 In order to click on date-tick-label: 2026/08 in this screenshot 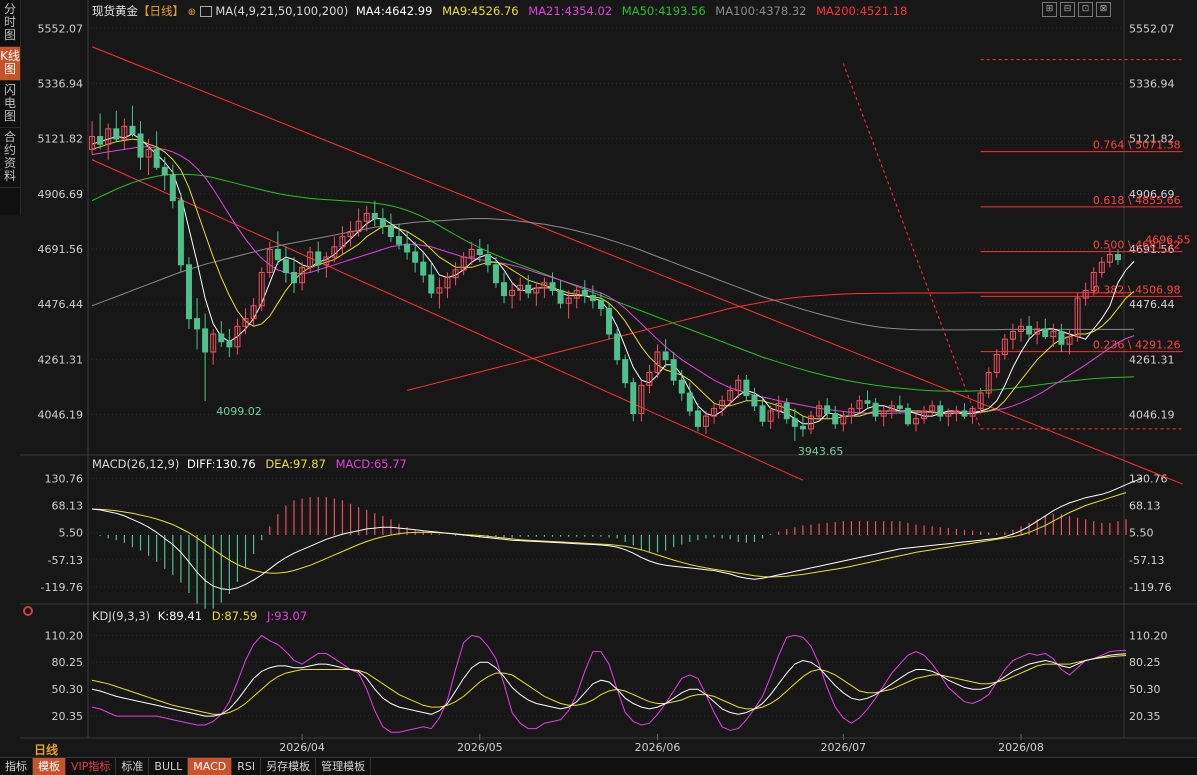, I will do `click(1021, 747)`.